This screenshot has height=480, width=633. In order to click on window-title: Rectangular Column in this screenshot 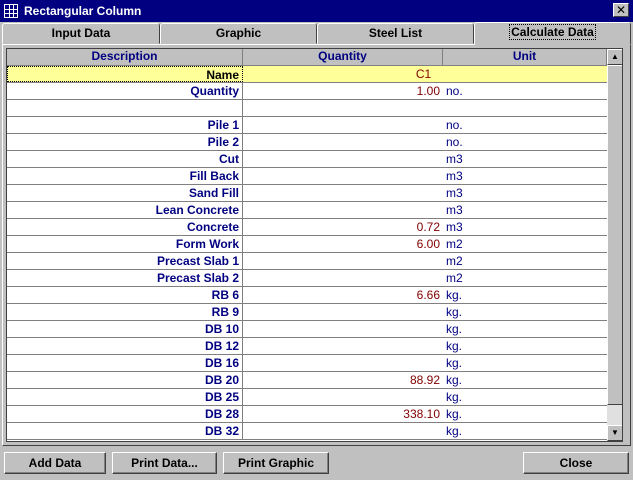, I will do `click(83, 11)`.